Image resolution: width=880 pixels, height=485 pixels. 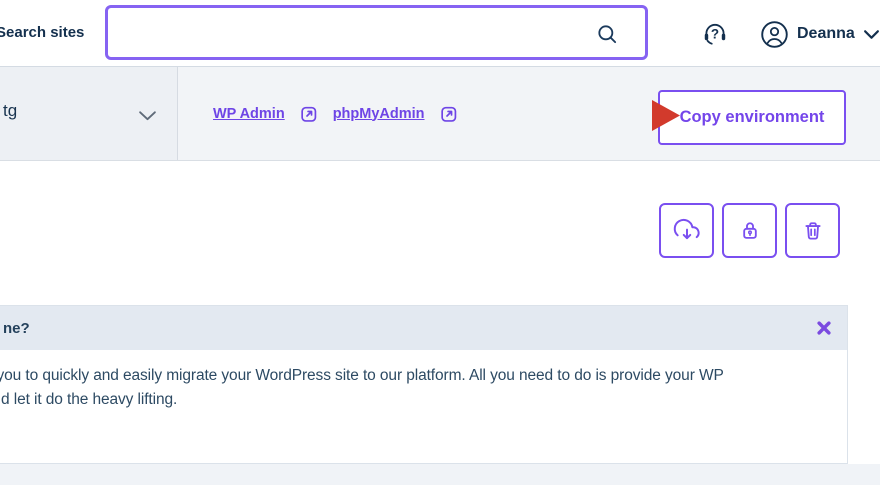 I want to click on lock-environment-button, so click(x=749, y=230).